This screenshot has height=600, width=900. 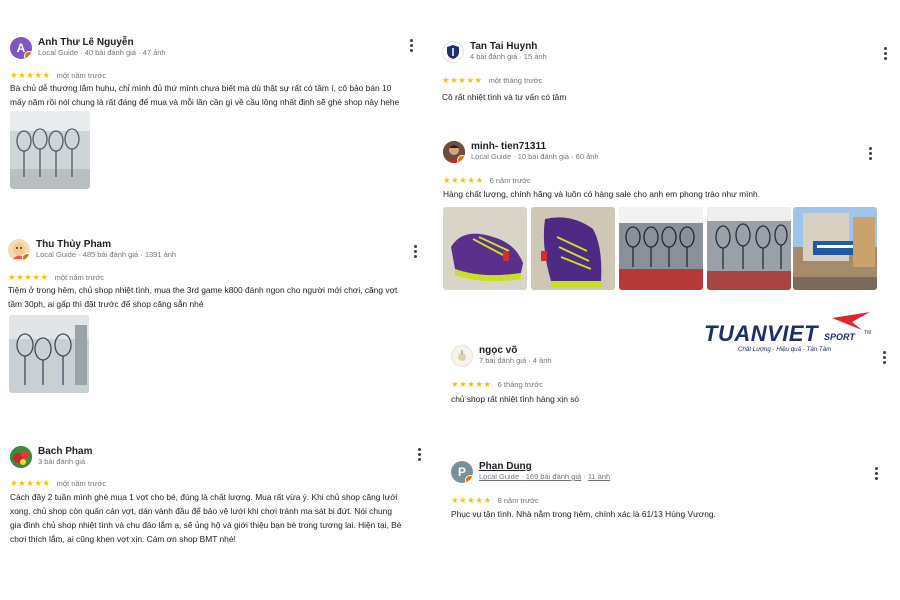 I want to click on review-time: một tháng trước, so click(x=515, y=80).